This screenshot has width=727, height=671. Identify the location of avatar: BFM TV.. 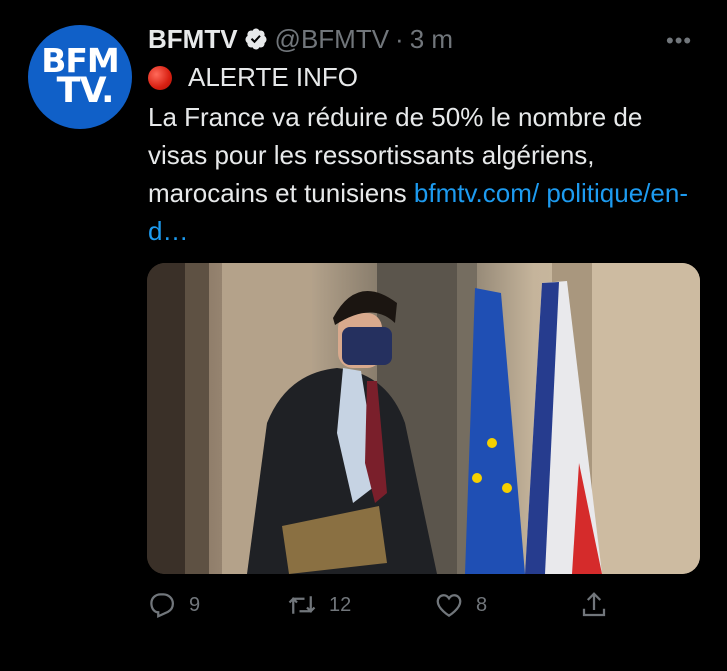
(80, 77).